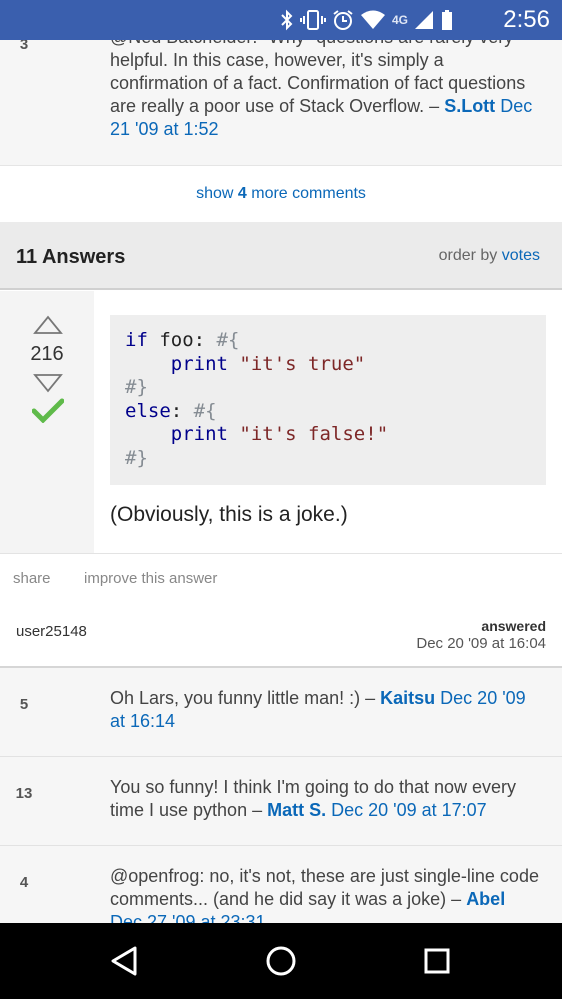 This screenshot has width=562, height=999. I want to click on navigation-bar, so click(281, 961).